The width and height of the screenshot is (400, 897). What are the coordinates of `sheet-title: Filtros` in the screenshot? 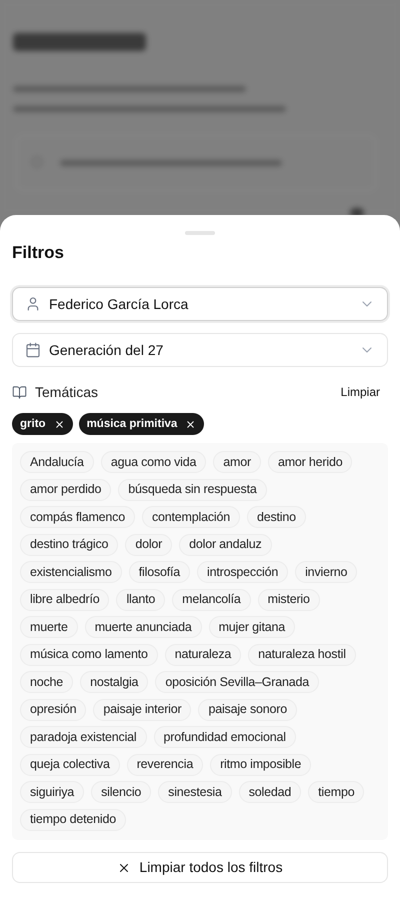 It's located at (38, 253).